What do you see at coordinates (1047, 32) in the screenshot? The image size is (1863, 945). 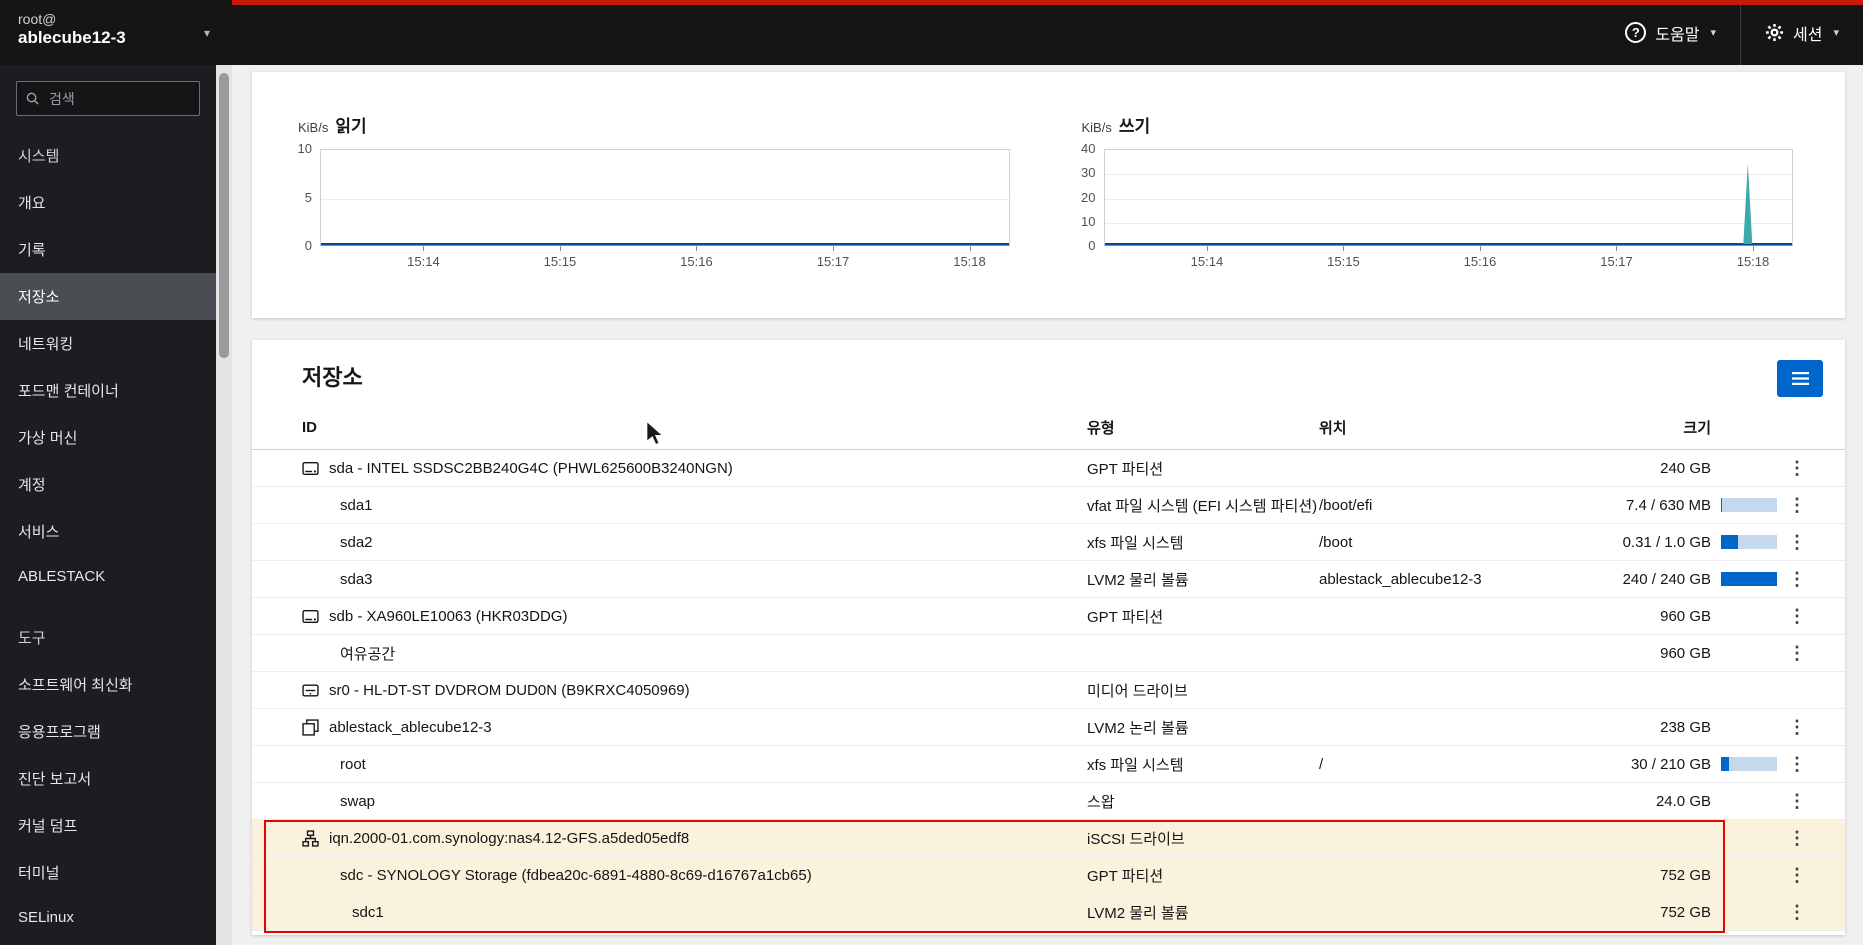 I see `masthead-toolbar: ? 도움말 ▾ 세션 ▾` at bounding box center [1047, 32].